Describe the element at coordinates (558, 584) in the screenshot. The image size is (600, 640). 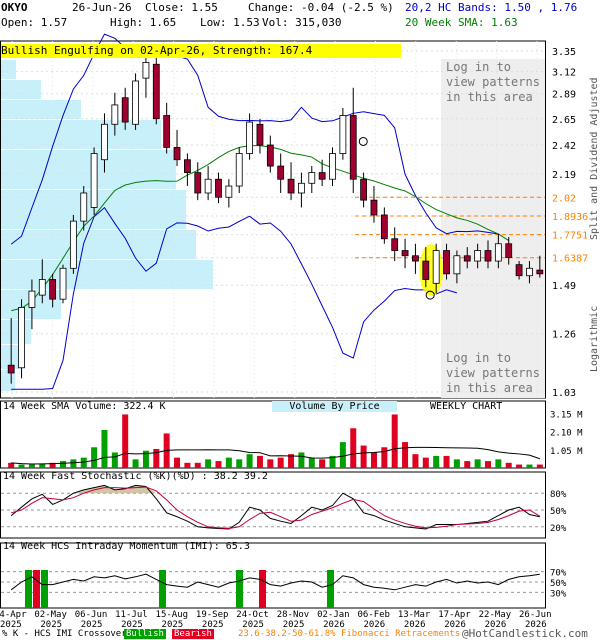
I see `imi-tick: 50%` at that location.